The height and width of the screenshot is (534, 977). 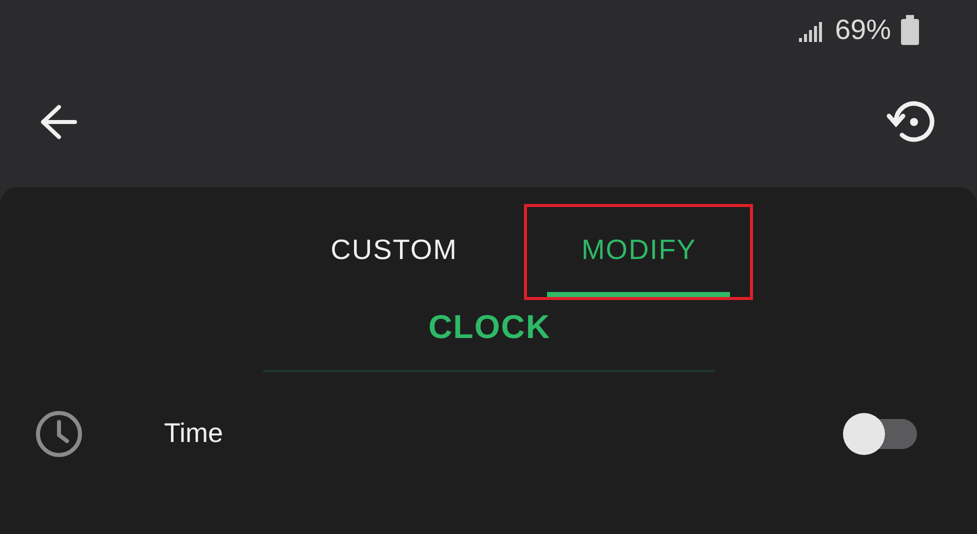 What do you see at coordinates (489, 327) in the screenshot?
I see `section-title: CLOCK` at bounding box center [489, 327].